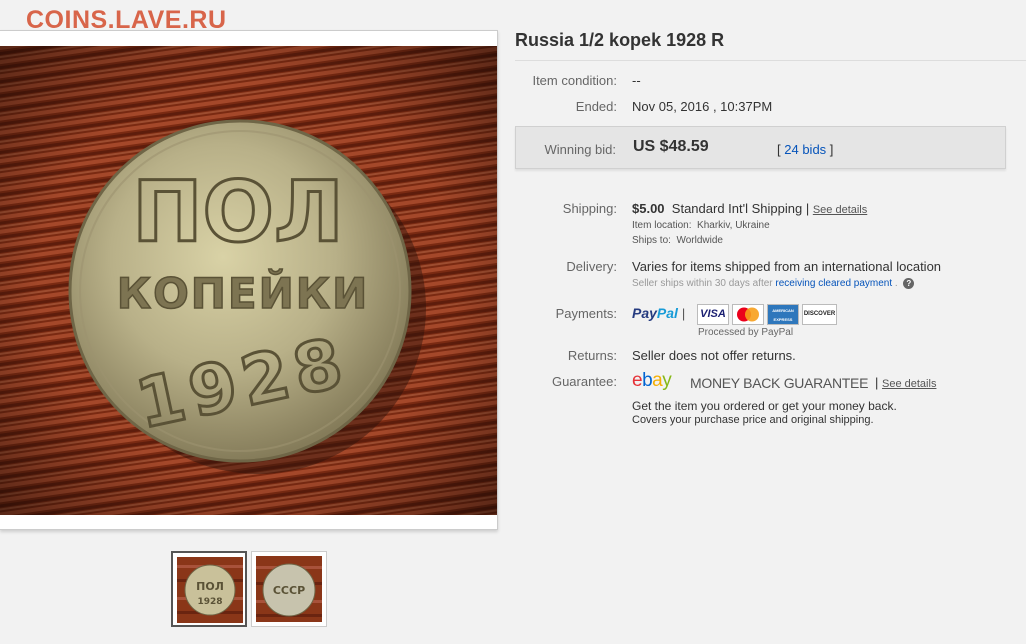 This screenshot has height=644, width=1026. What do you see at coordinates (733, 225) in the screenshot?
I see `item-location-value: Kharkiv, Ukraine` at bounding box center [733, 225].